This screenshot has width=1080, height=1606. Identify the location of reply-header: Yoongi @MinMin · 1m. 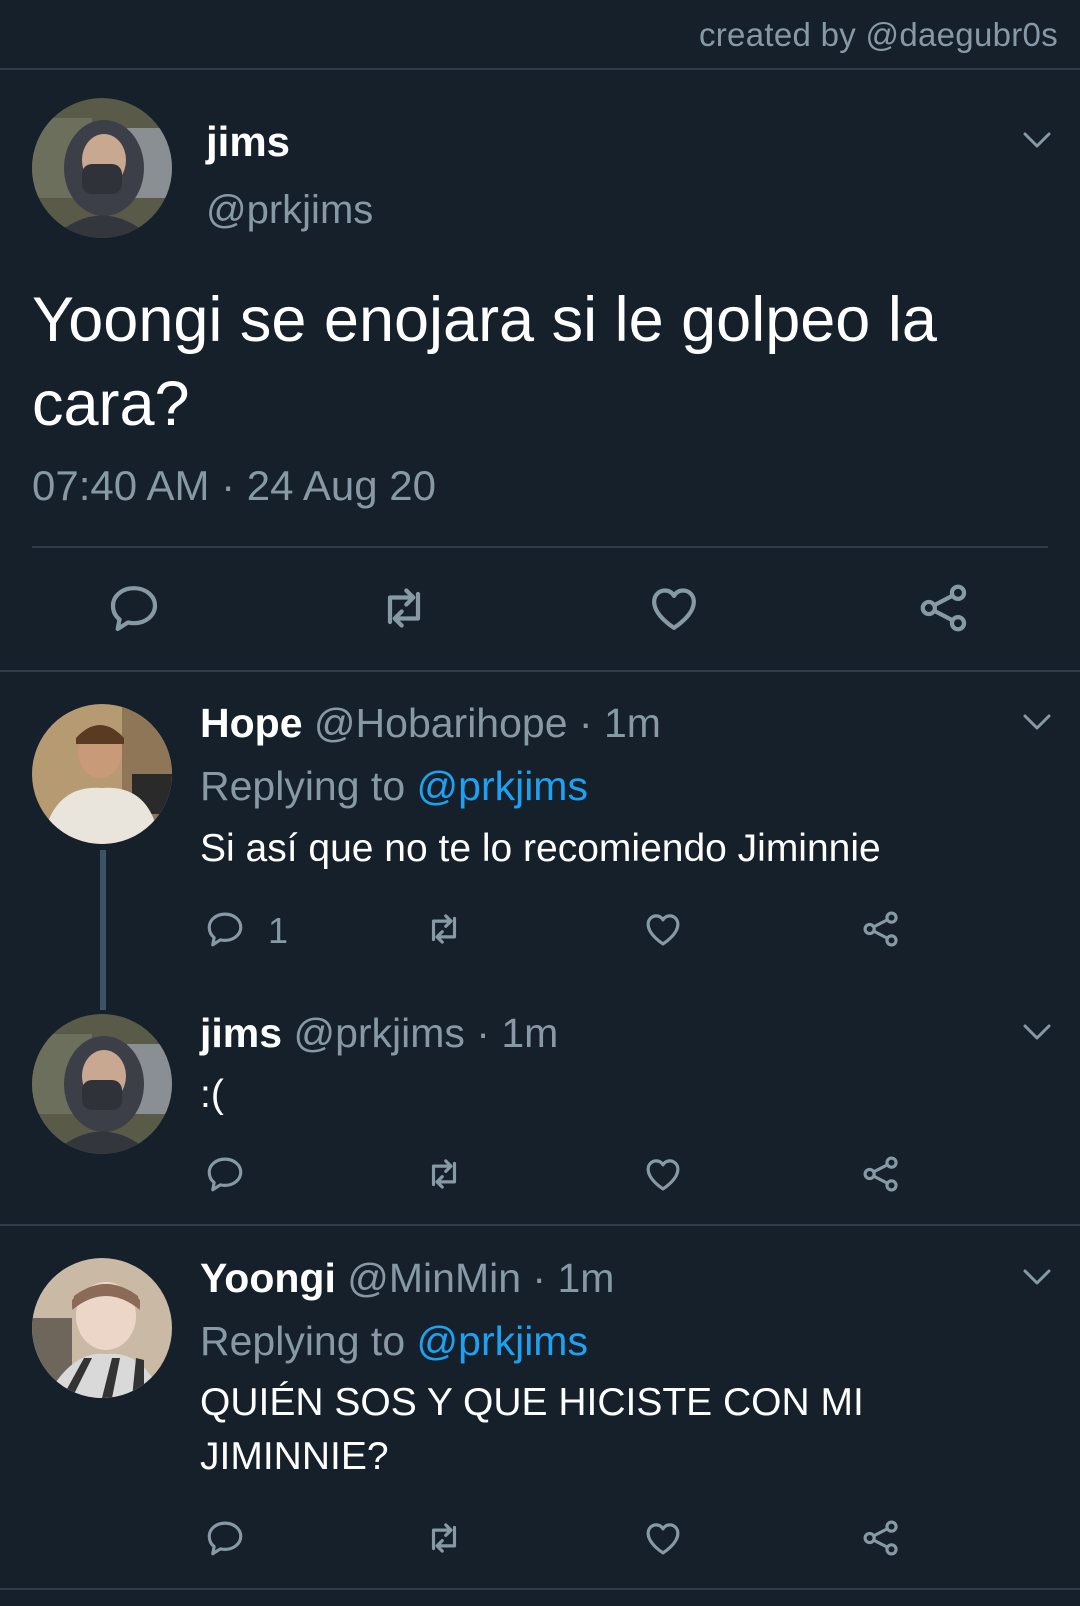
(407, 1278).